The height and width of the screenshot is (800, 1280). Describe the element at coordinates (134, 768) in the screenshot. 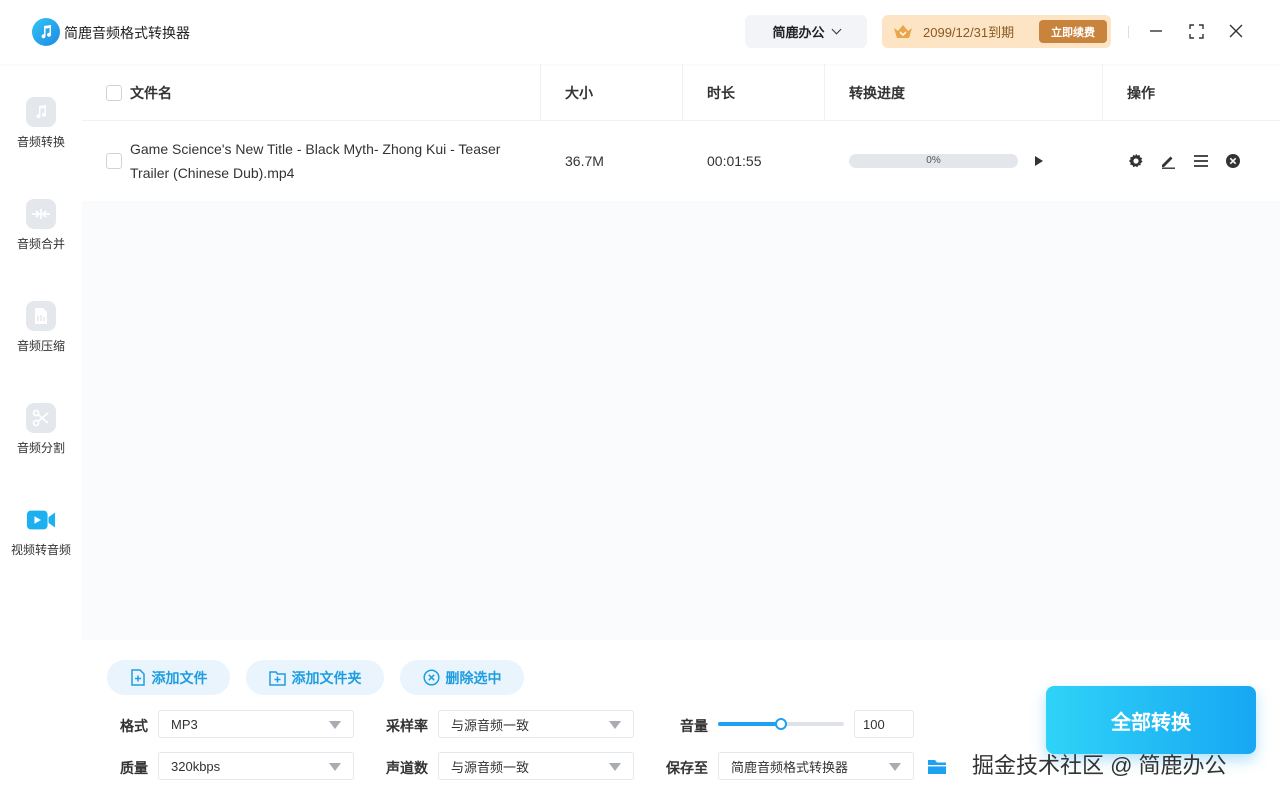

I see `quality-label: 质量` at that location.